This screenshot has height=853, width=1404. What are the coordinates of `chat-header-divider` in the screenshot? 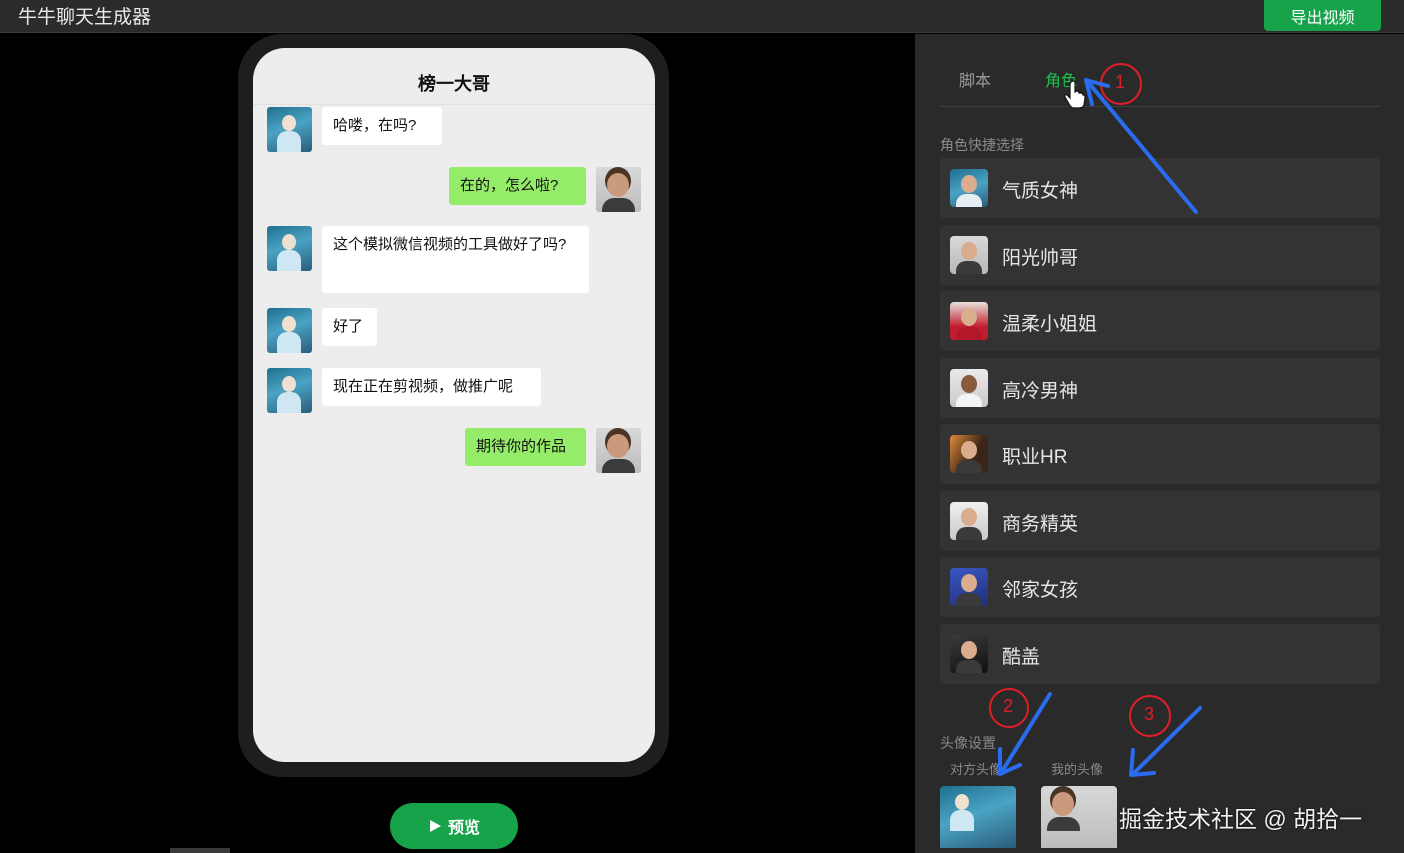 It's located at (454, 104).